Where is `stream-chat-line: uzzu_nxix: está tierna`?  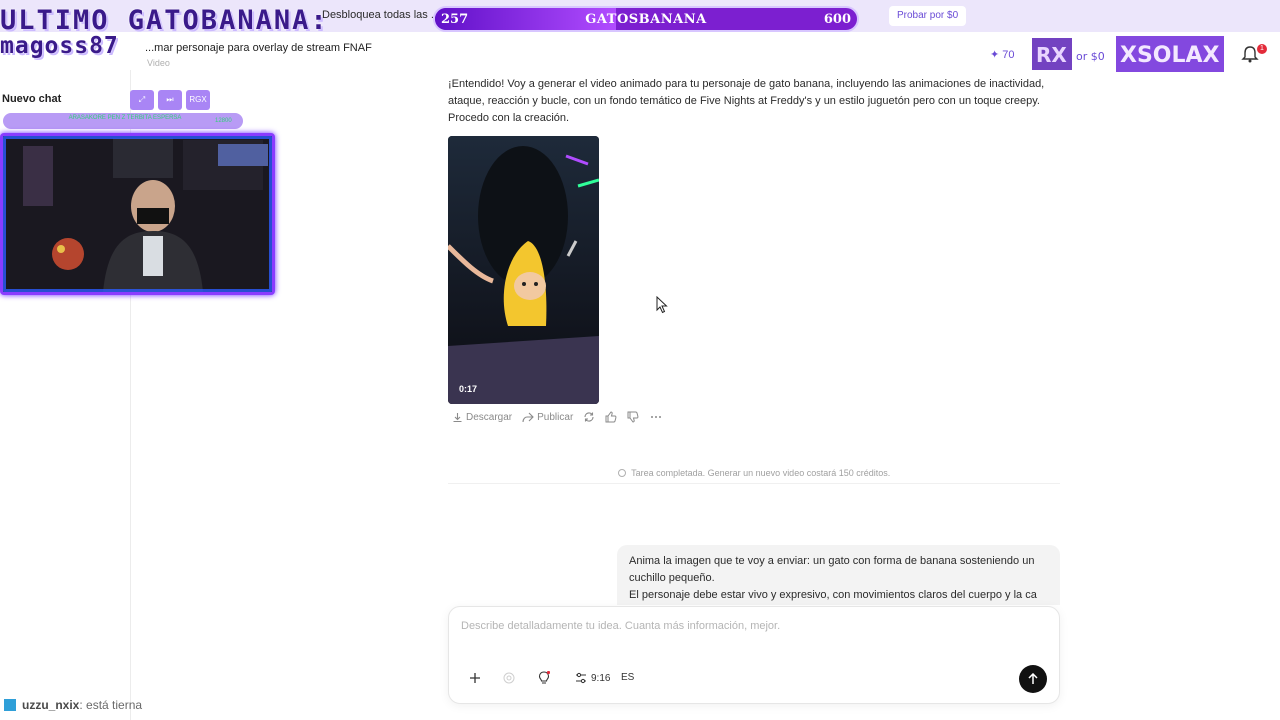
stream-chat-line: uzzu_nxix: está tierna is located at coordinates (73, 705).